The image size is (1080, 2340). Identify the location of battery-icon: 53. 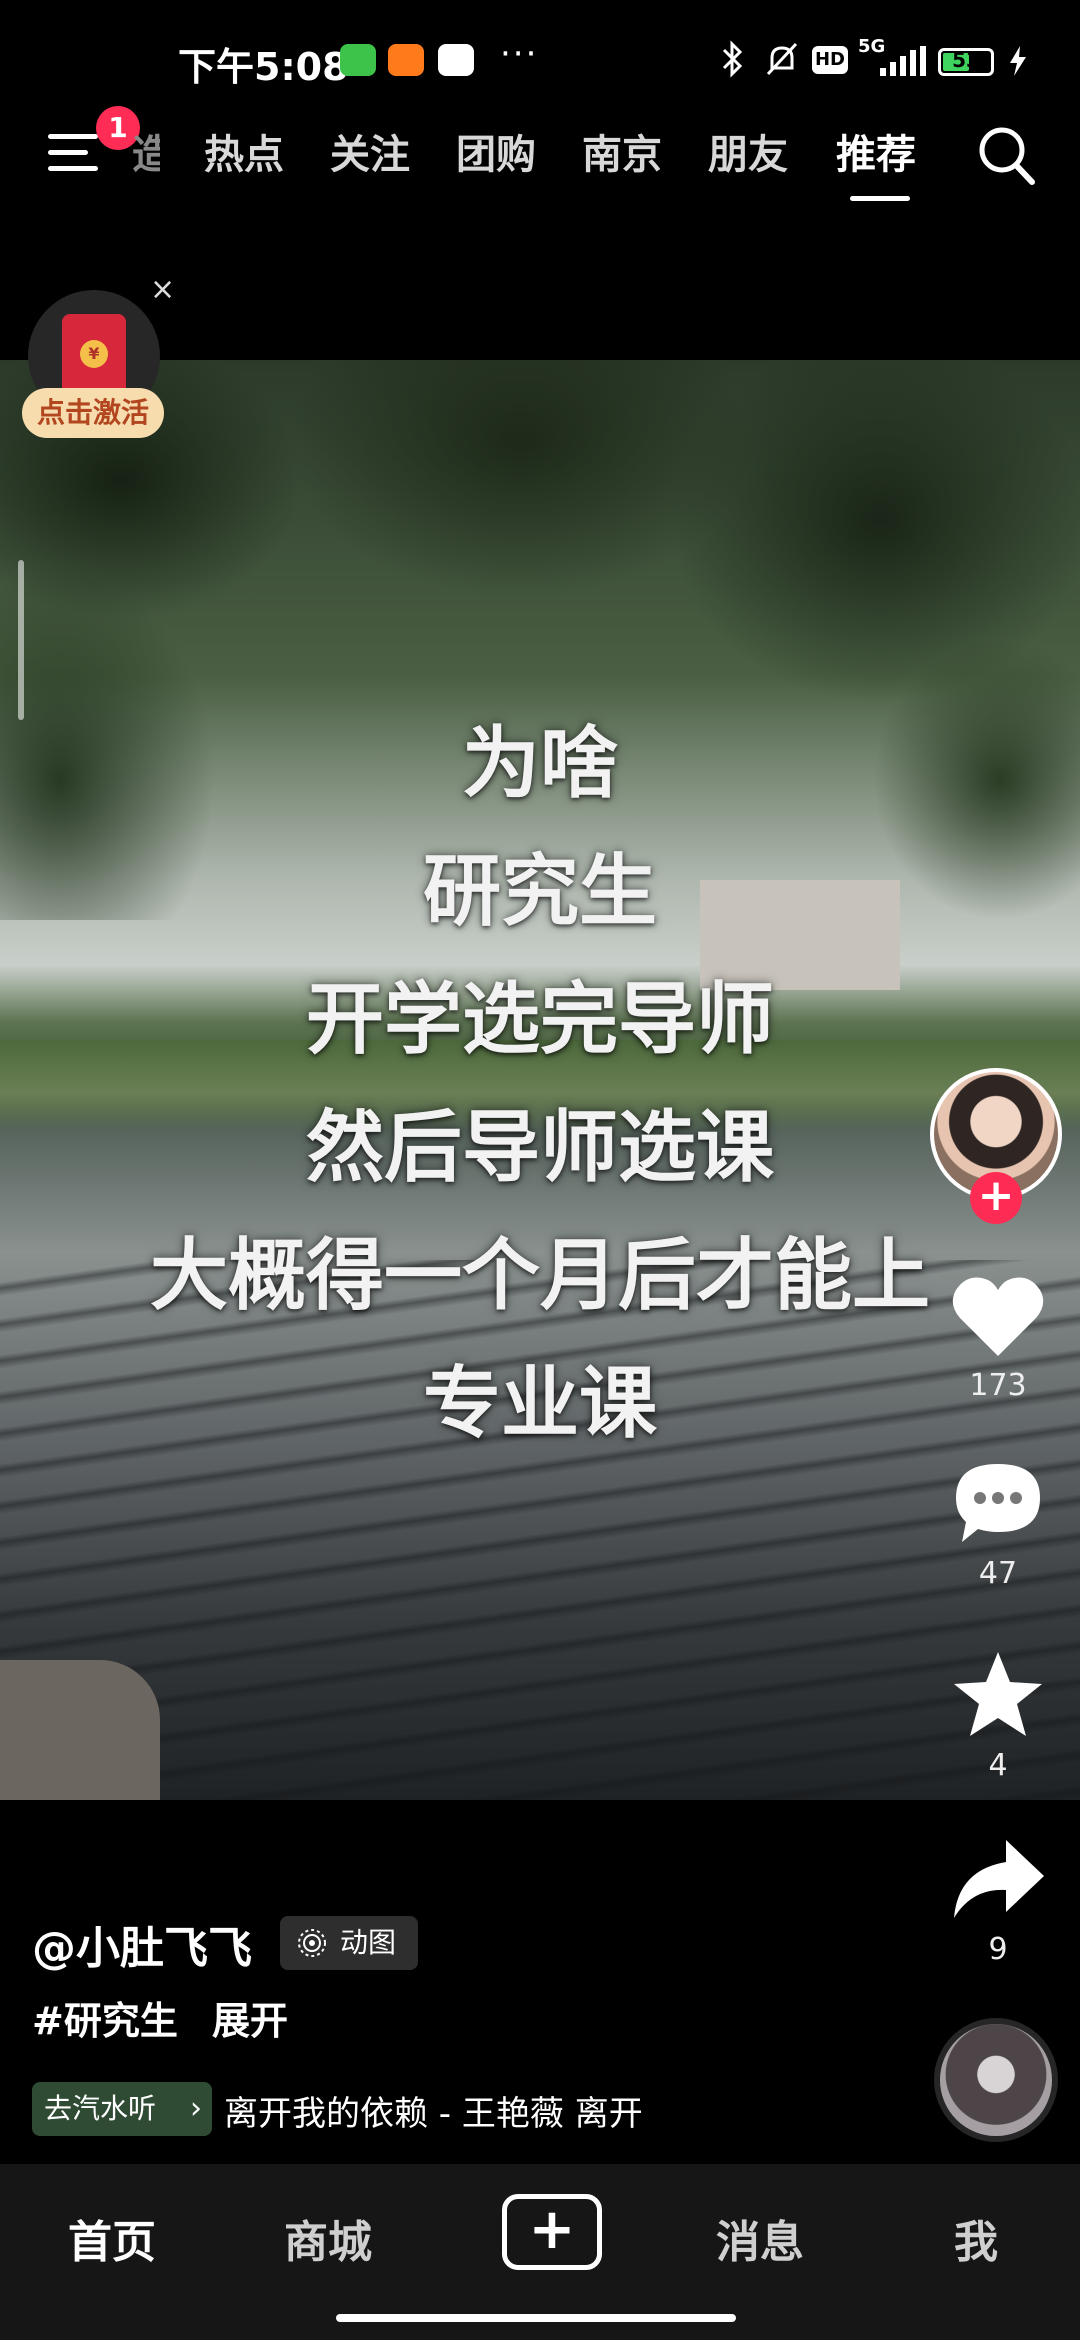
(966, 62).